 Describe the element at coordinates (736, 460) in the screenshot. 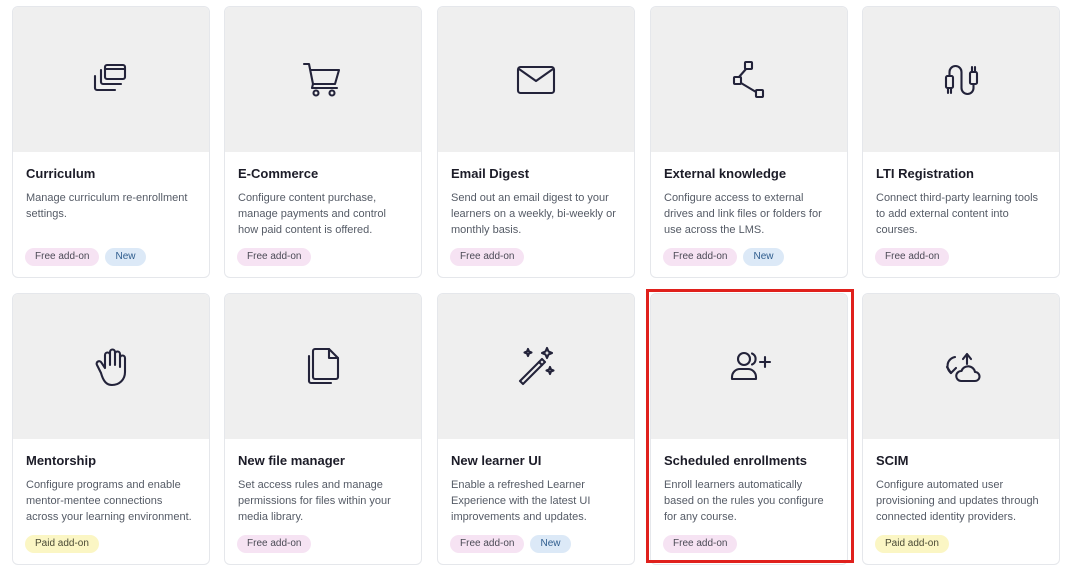

I see `card-title: Scheduled enrollments` at that location.